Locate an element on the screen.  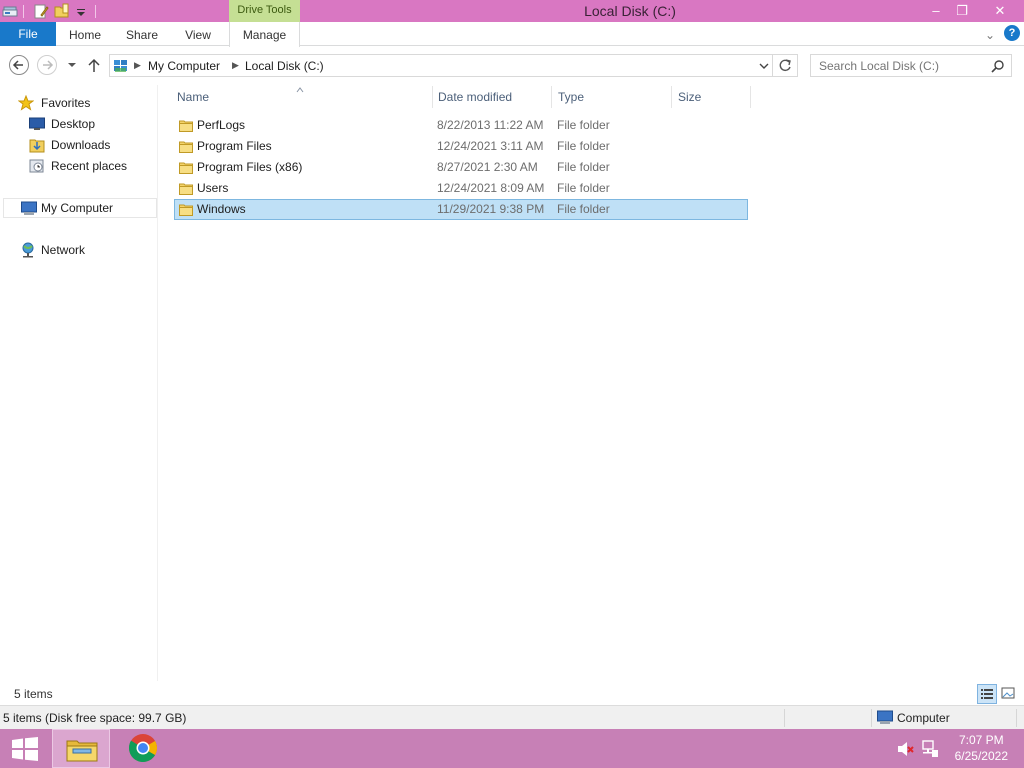
forward-arrow-icon is located at coordinates (48, 65).